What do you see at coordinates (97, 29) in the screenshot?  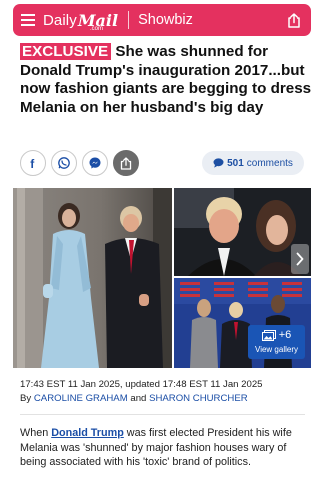 I see `logo-text-dotcom: .com` at bounding box center [97, 29].